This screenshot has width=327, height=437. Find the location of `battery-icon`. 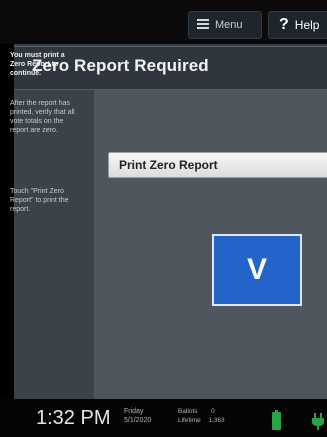

battery-icon is located at coordinates (276, 420).